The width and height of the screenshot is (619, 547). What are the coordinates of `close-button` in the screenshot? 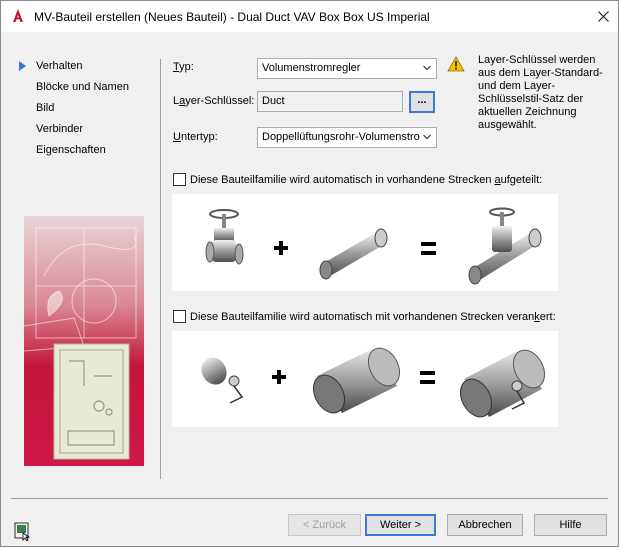 It's located at (603, 16).